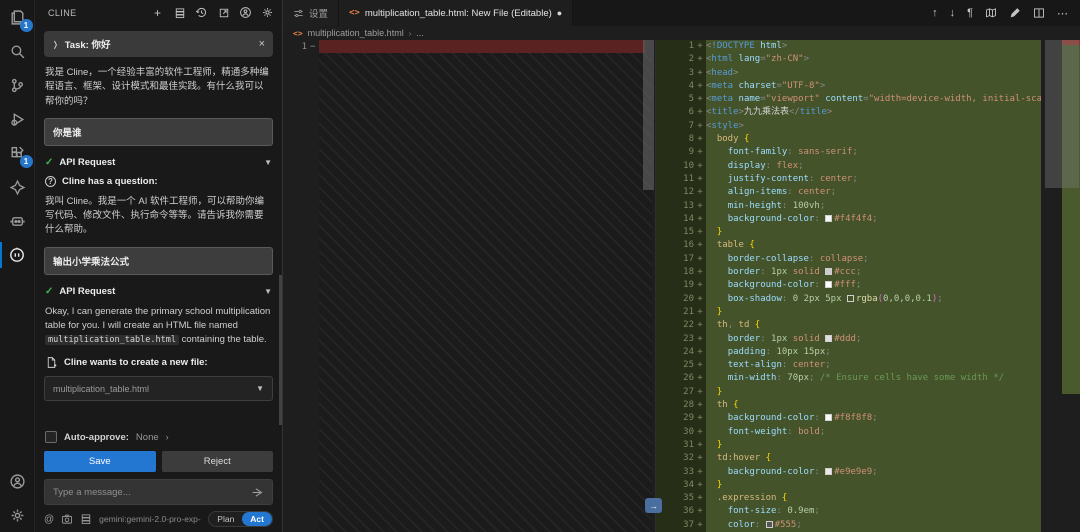 The height and width of the screenshot is (532, 1080). What do you see at coordinates (848, 406) in the screenshot?
I see `code-line: 28 + th {` at bounding box center [848, 406].